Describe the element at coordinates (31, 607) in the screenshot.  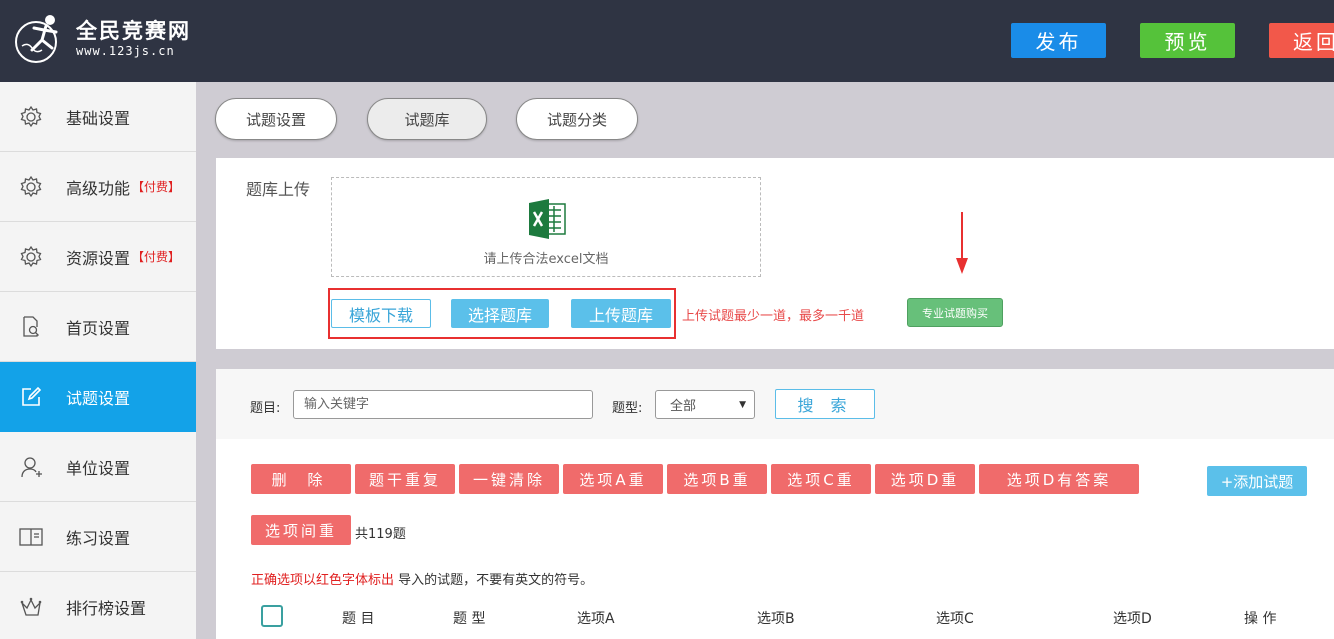
I see `crown-icon` at that location.